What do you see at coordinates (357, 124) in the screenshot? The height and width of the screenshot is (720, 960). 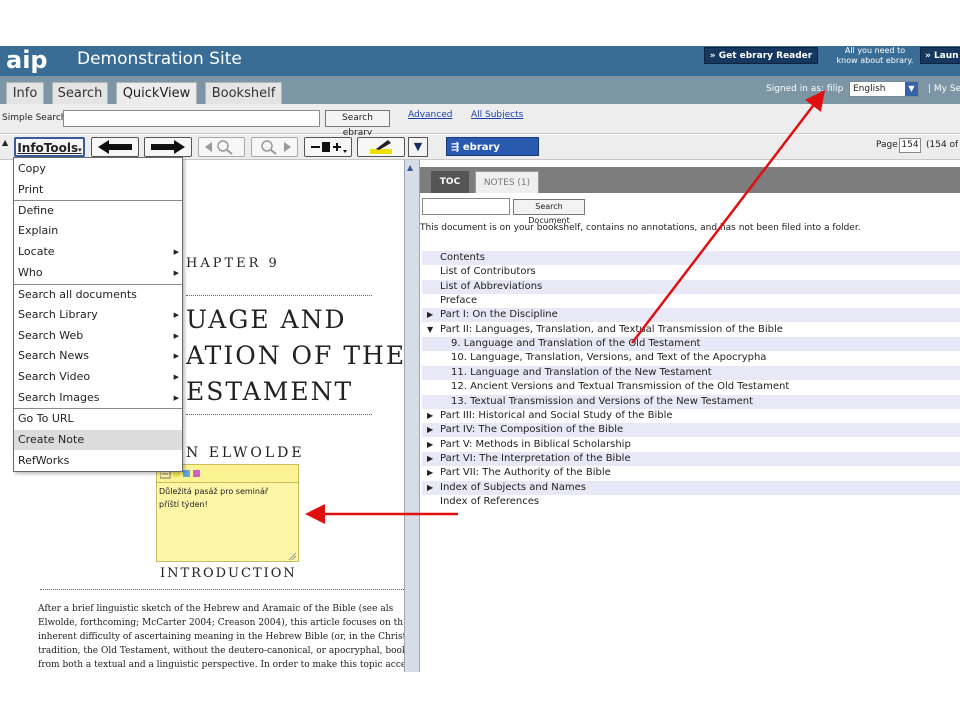 I see `search-ebrary-button: Search ebrary` at bounding box center [357, 124].